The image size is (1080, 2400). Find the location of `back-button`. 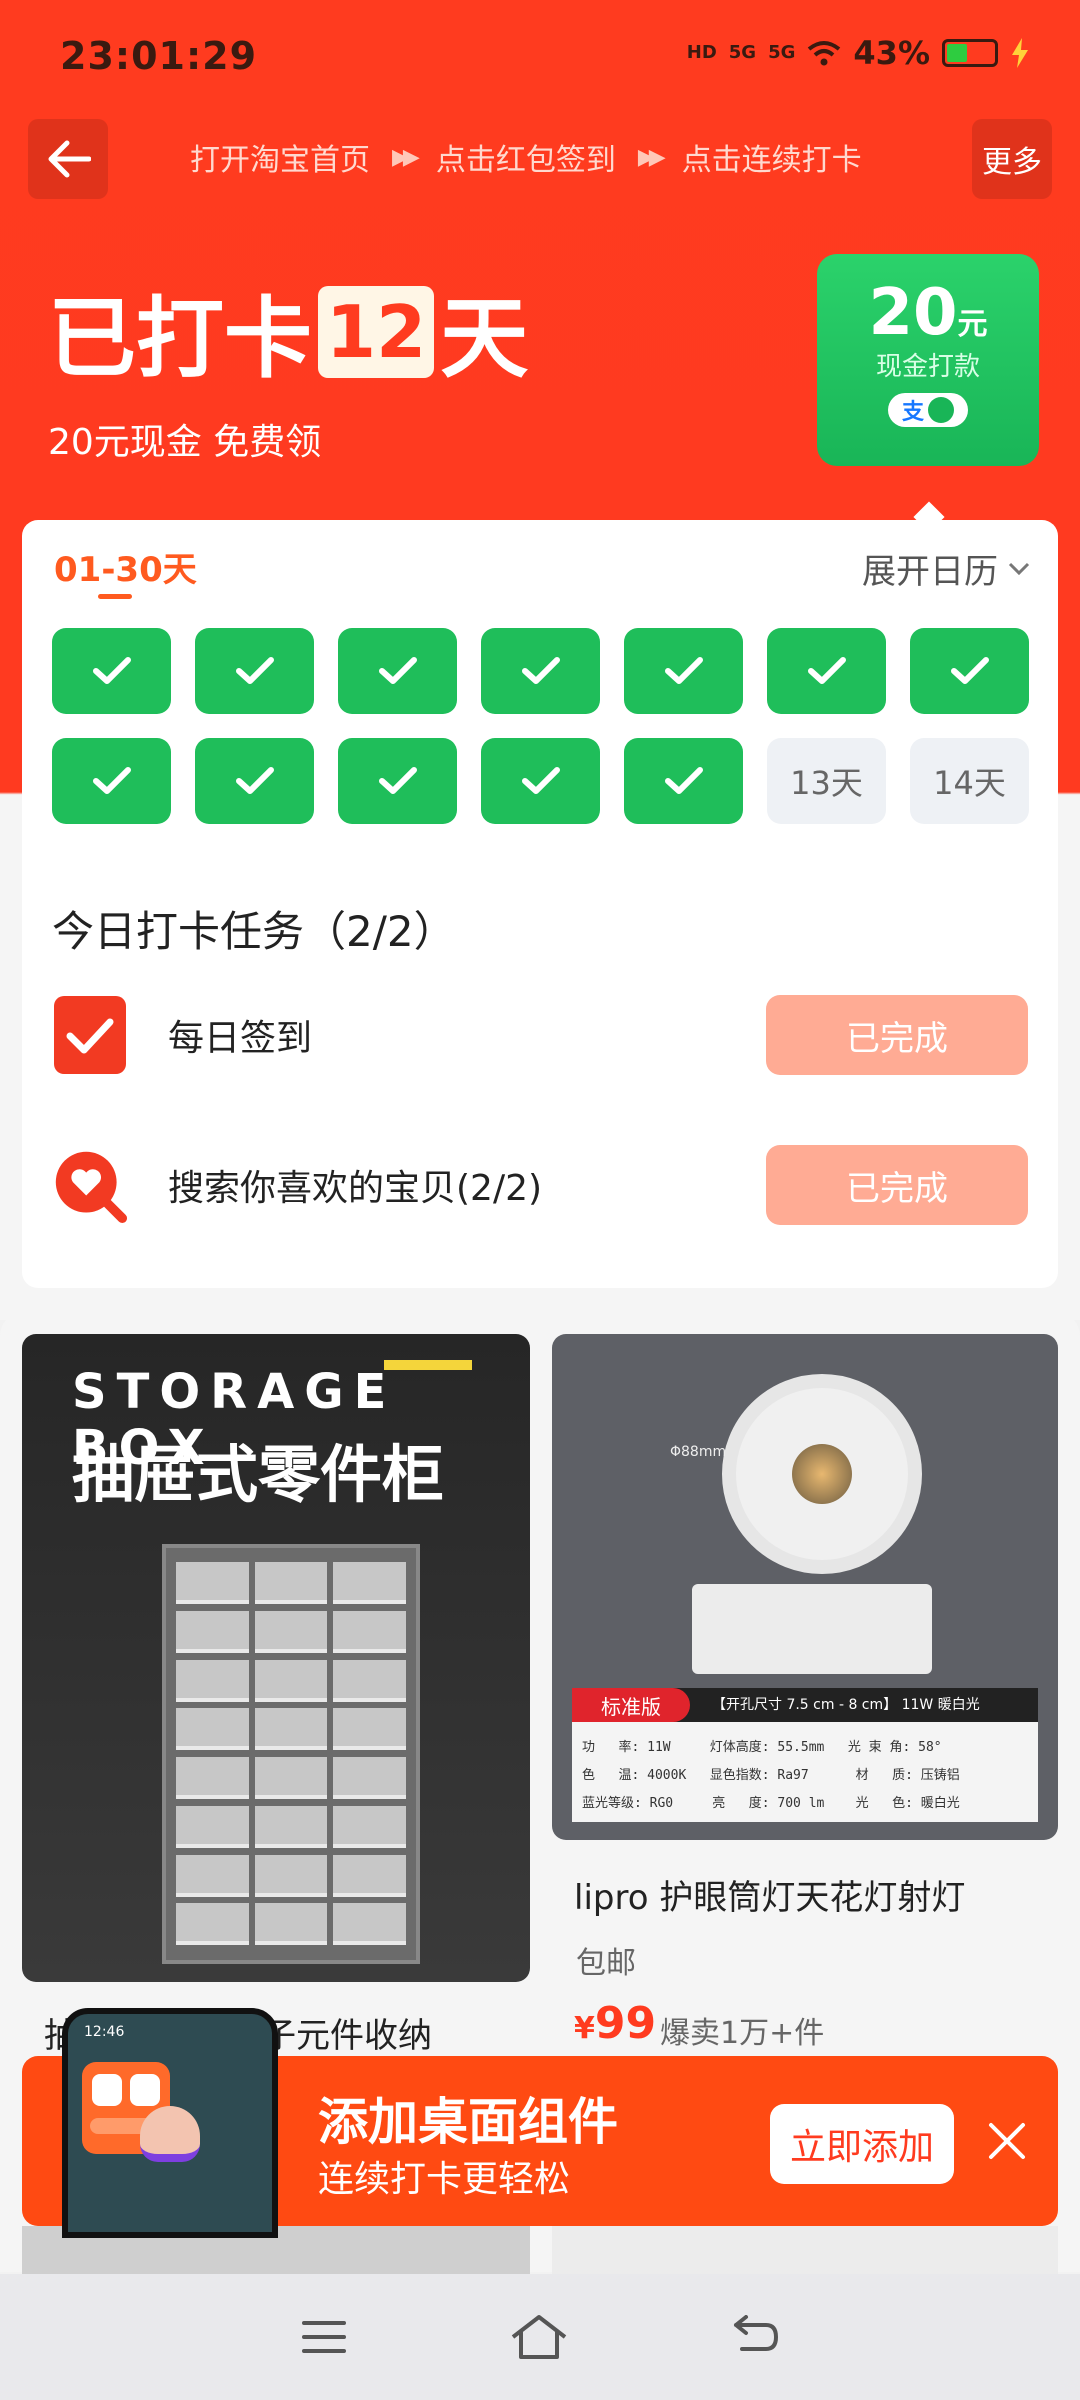

back-button is located at coordinates (68, 159).